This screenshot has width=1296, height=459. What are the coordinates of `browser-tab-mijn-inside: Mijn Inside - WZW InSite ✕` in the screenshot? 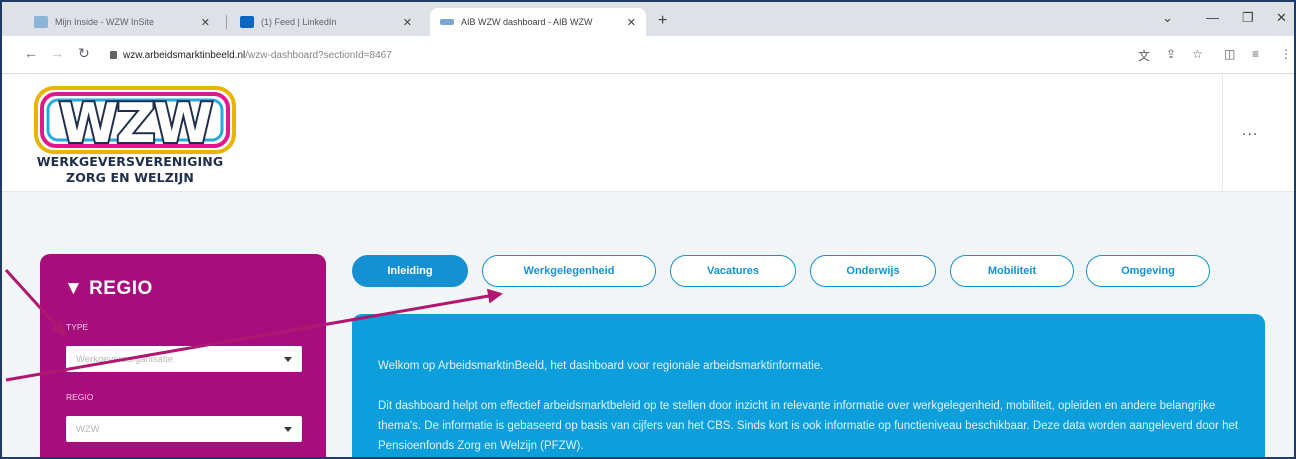 It's located at (122, 22).